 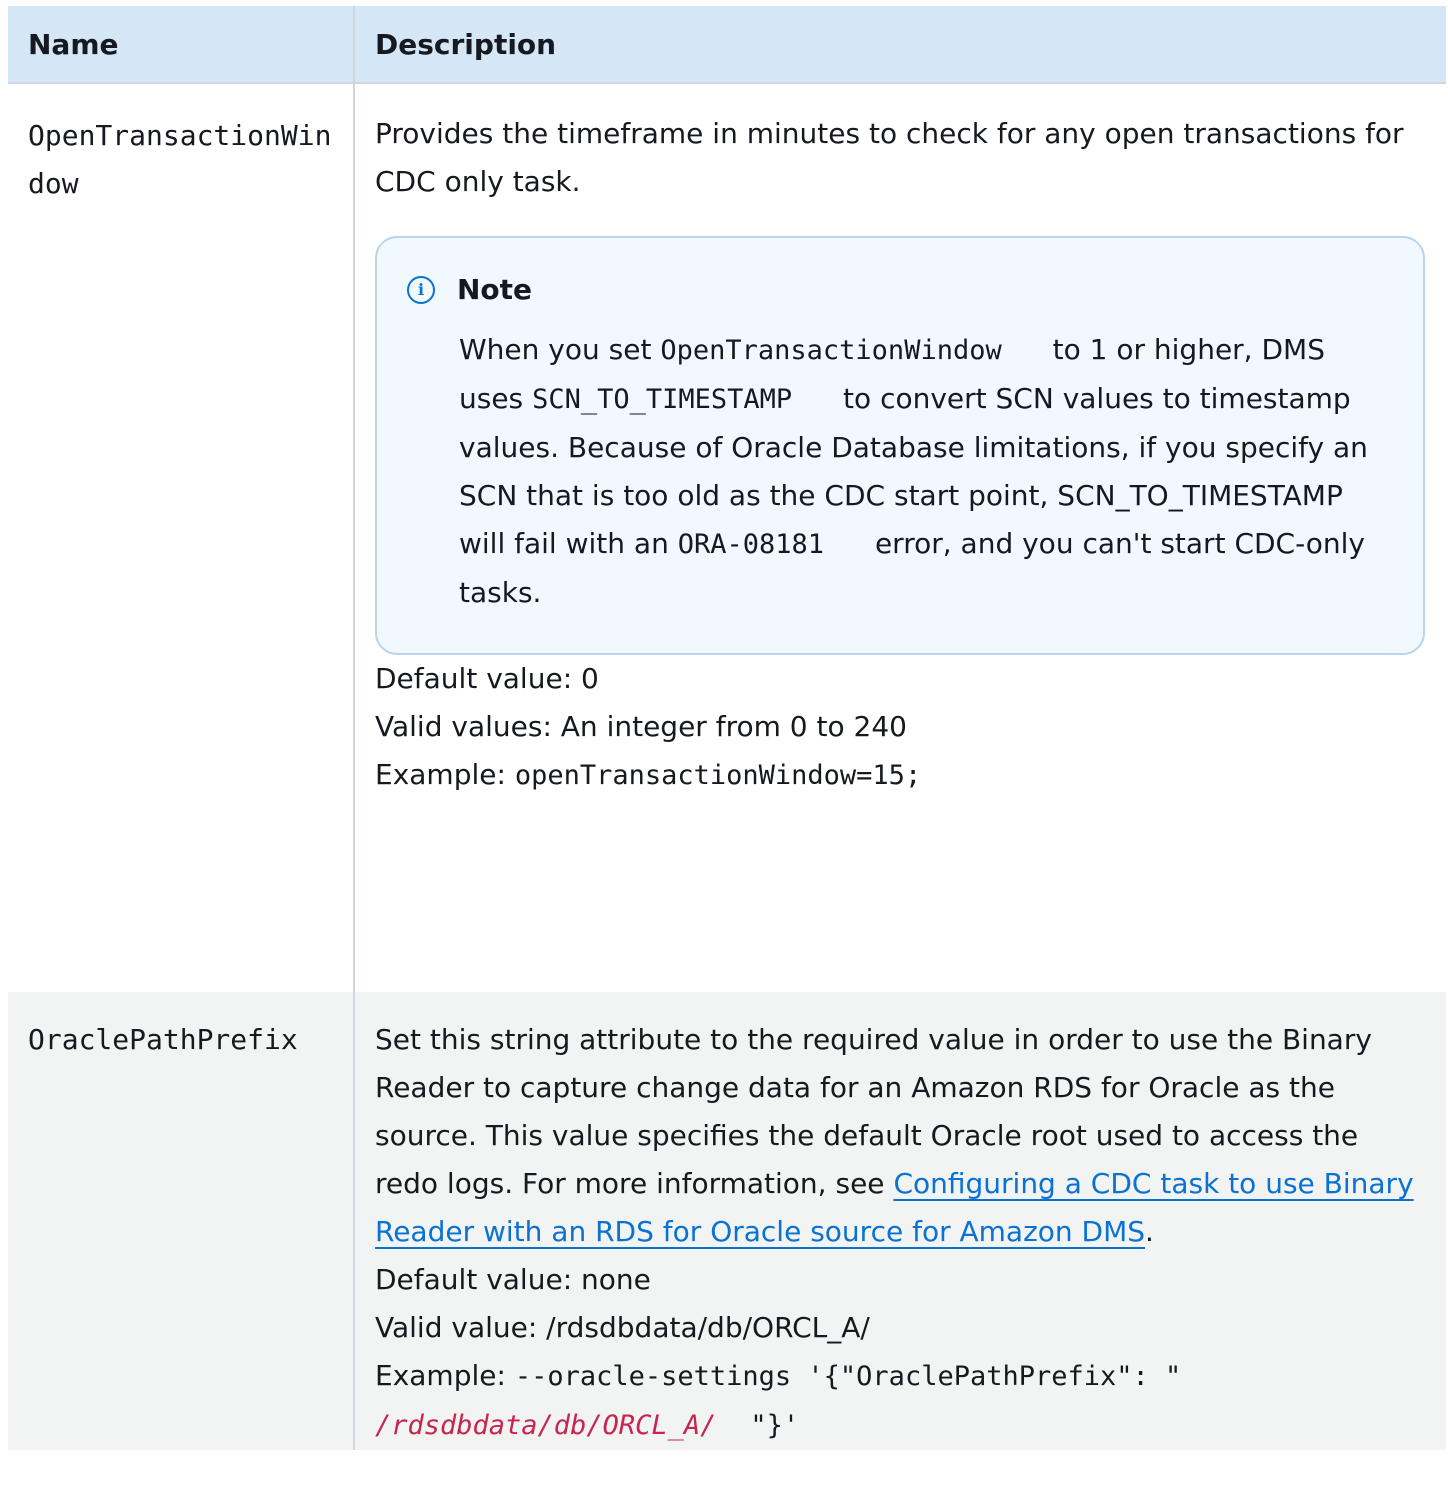 I want to click on default-value: Default value: 0, so click(x=487, y=678).